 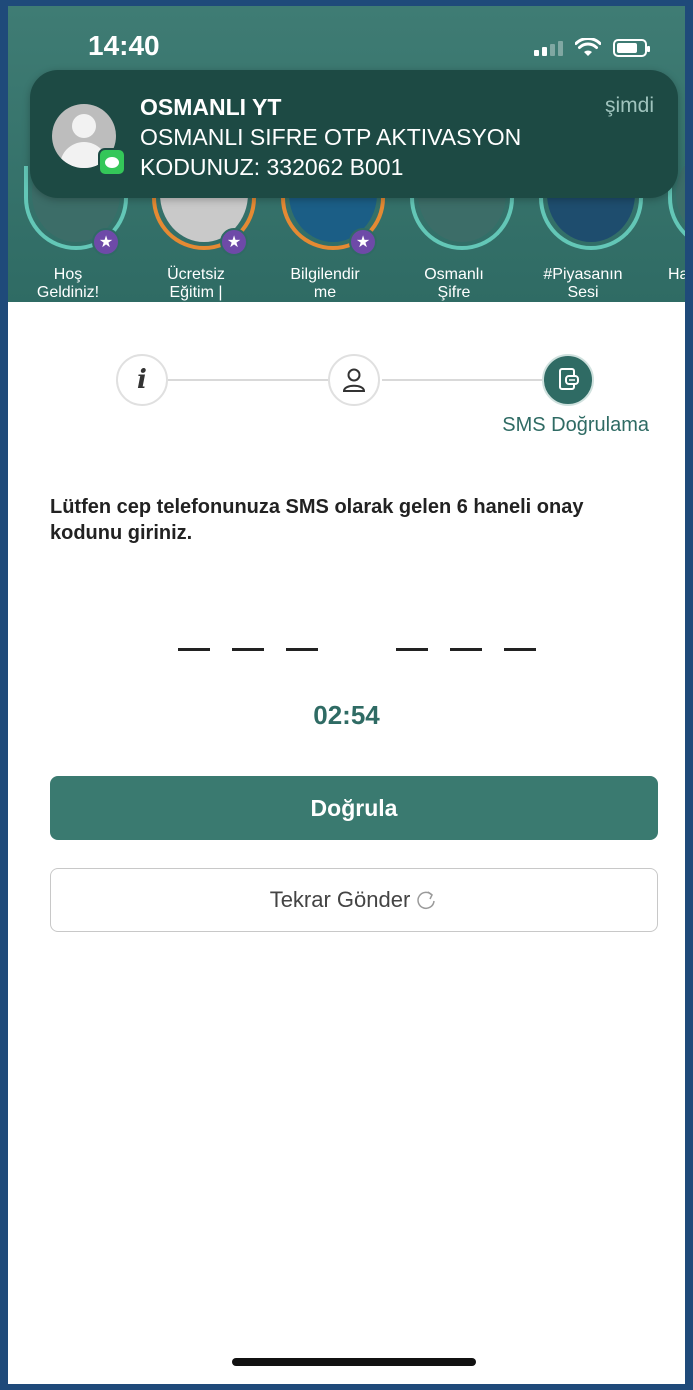 I want to click on countdown-timer: 02:54, so click(x=346, y=715).